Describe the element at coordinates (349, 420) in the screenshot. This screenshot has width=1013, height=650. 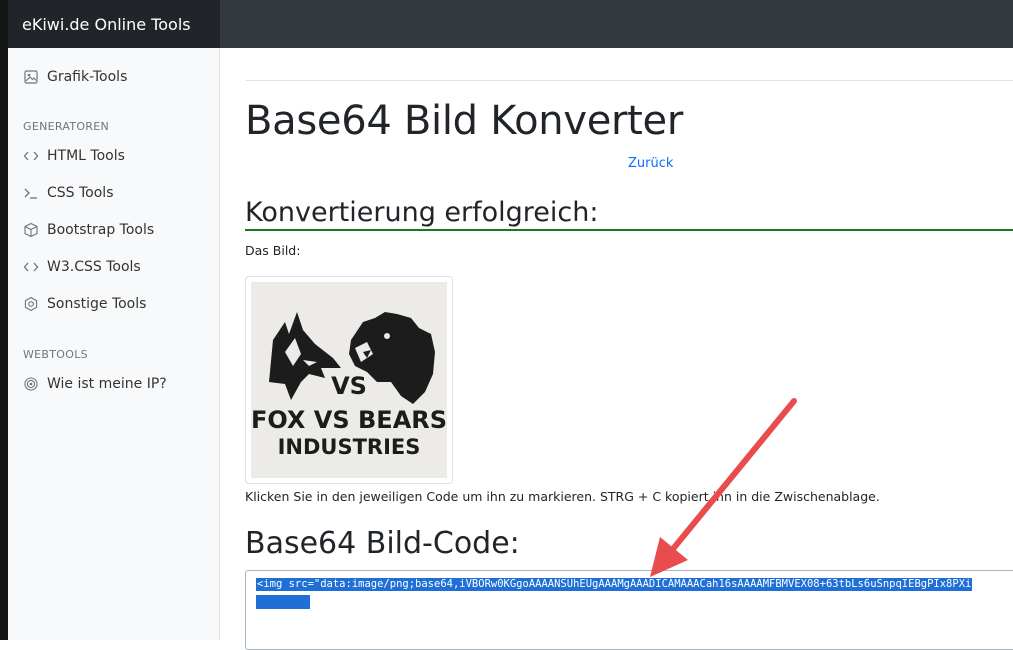
I see `logo-text-main: FOX VS BEARS` at that location.